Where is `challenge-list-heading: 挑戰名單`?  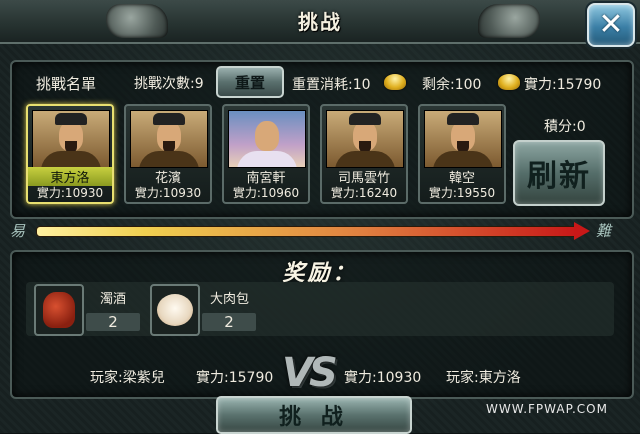
challenge-list-heading: 挑戰名單 is located at coordinates (66, 84).